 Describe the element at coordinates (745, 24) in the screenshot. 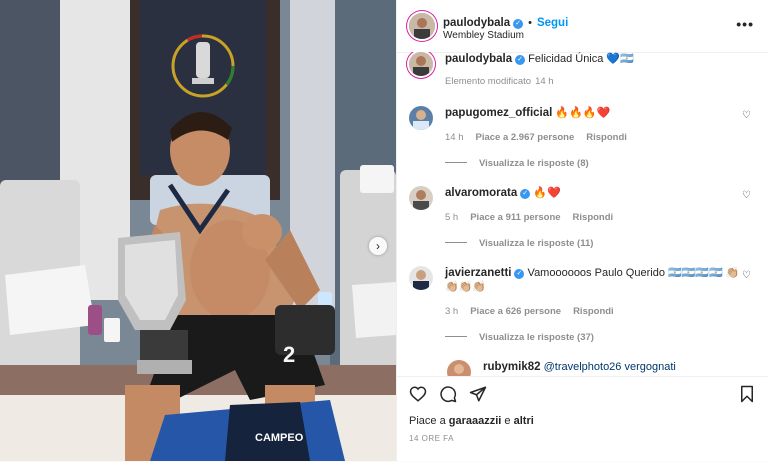

I see `ellipsis-icon: •••` at that location.